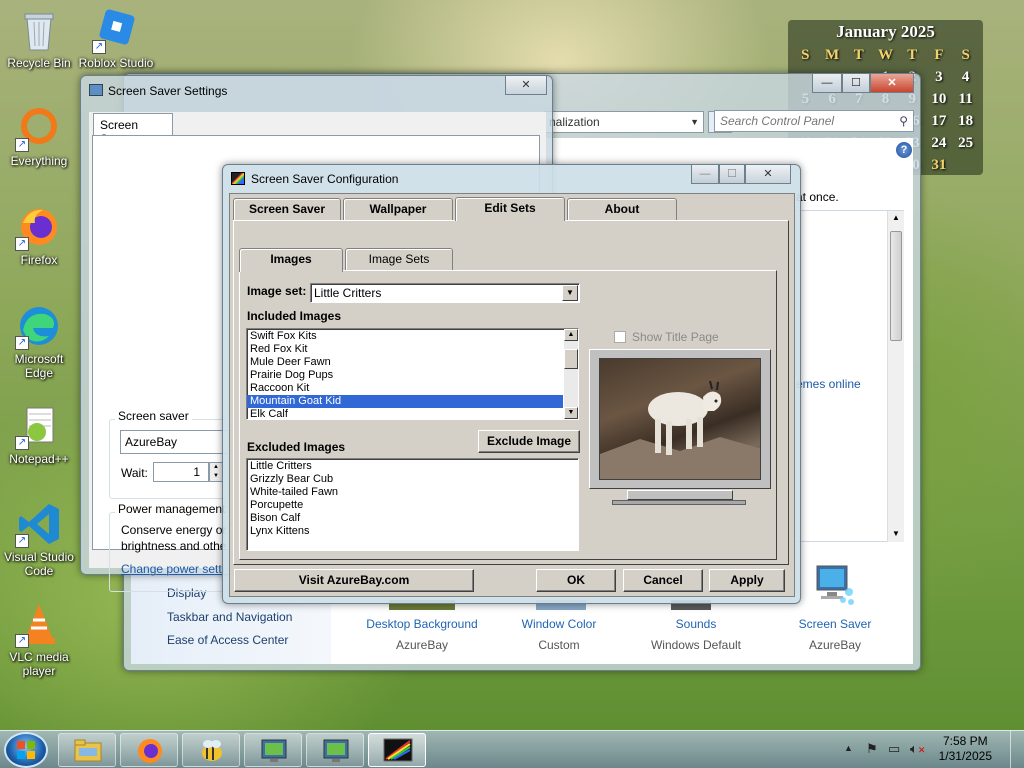 This screenshot has width=1024, height=768. Describe the element at coordinates (405, 375) in the screenshot. I see `list-item: Prairie Dog Pups` at that location.